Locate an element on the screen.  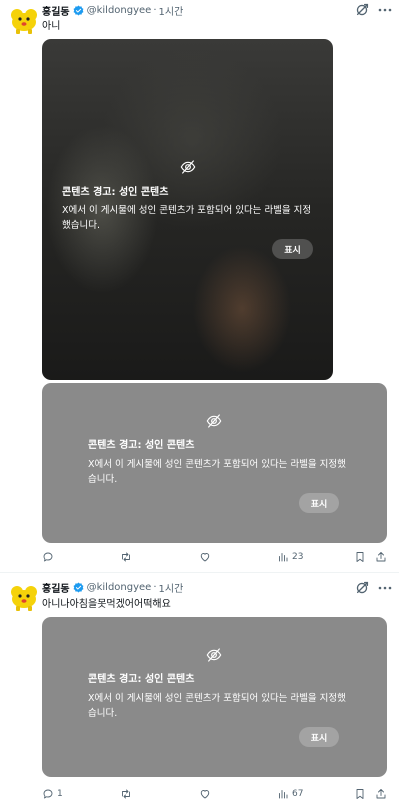
reply-button: 1 is located at coordinates (52, 794).